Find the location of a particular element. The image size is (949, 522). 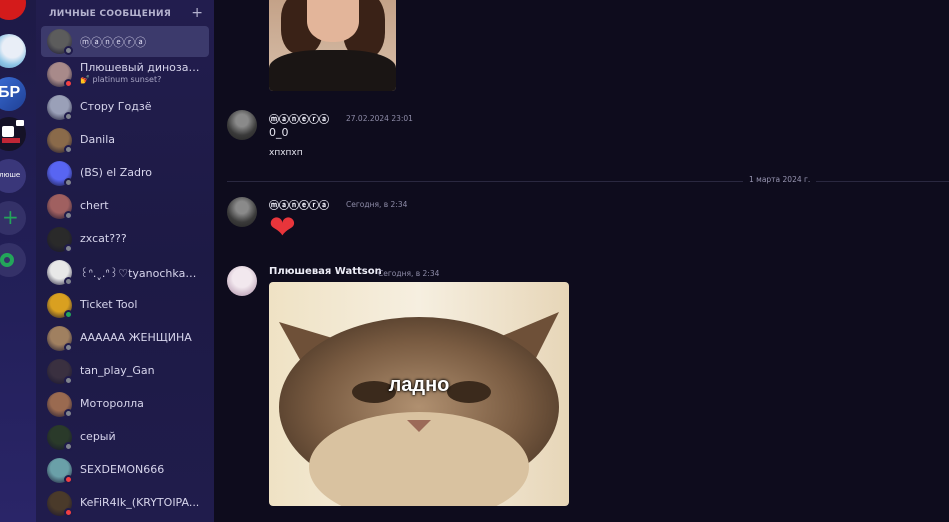

dm-name: Моторолла is located at coordinates (112, 403).